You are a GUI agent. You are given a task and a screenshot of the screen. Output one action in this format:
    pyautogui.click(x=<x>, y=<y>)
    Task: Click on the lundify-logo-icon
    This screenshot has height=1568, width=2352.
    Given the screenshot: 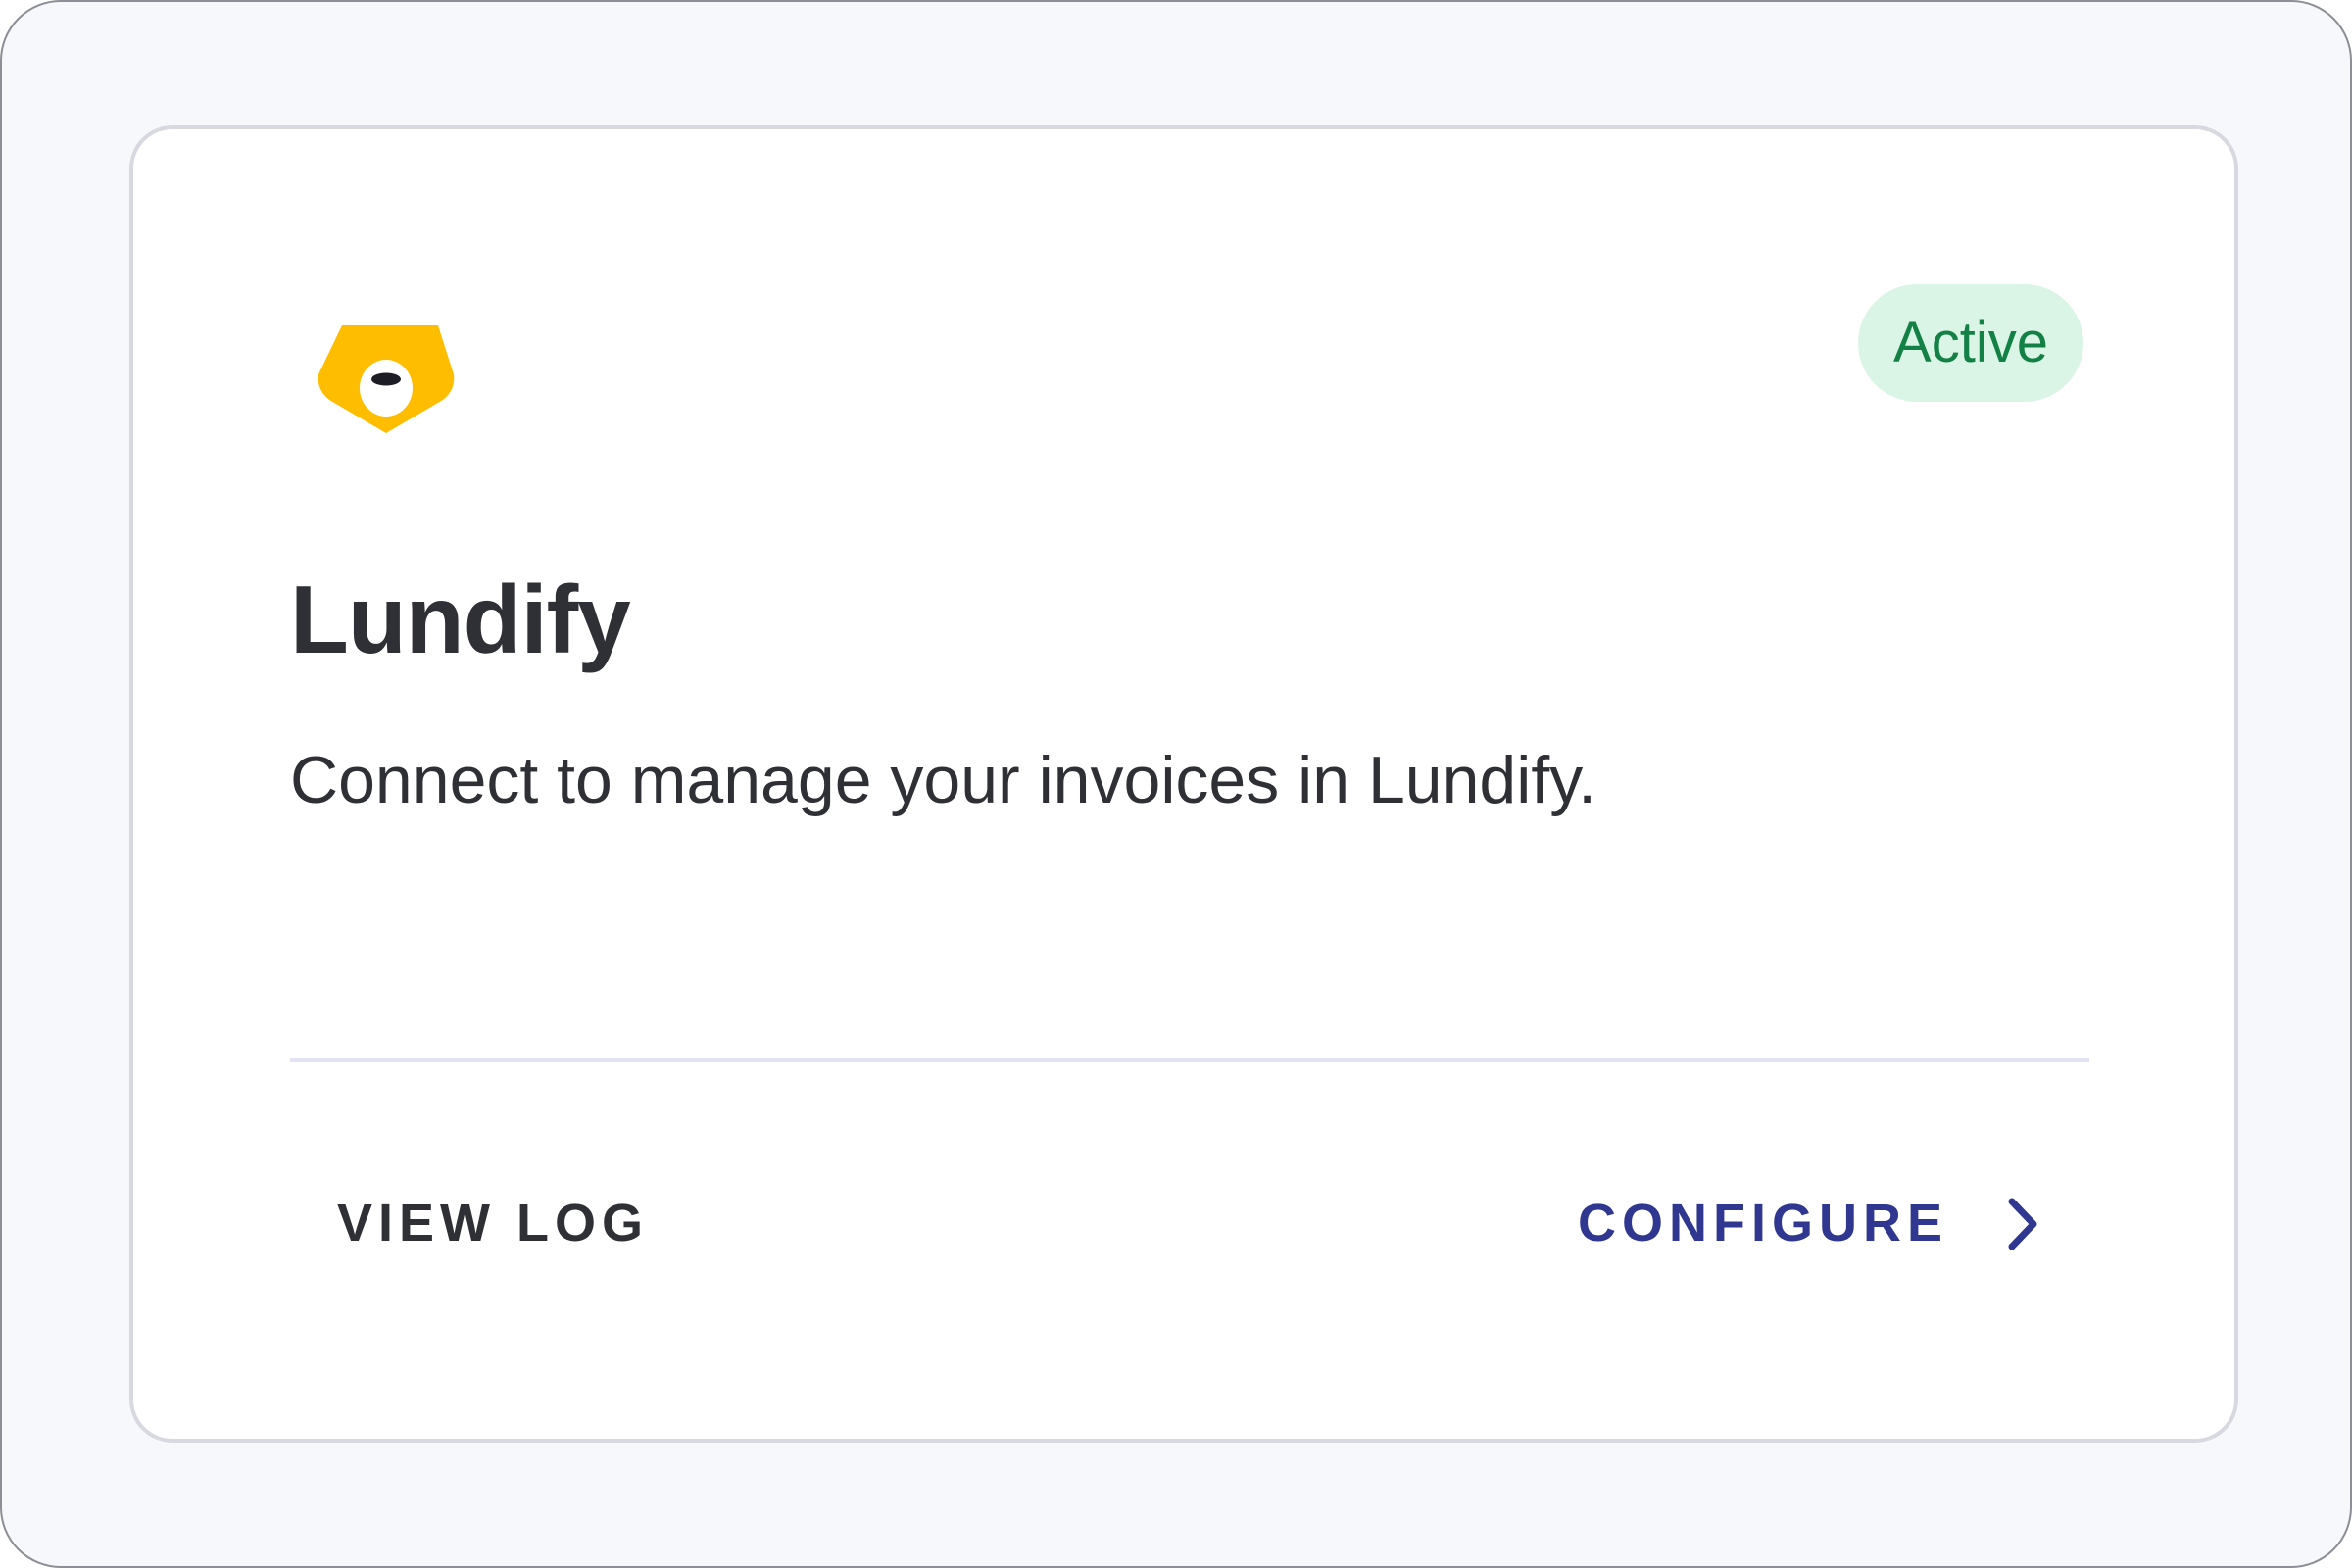 What is the action you would take?
    pyautogui.click(x=386, y=379)
    